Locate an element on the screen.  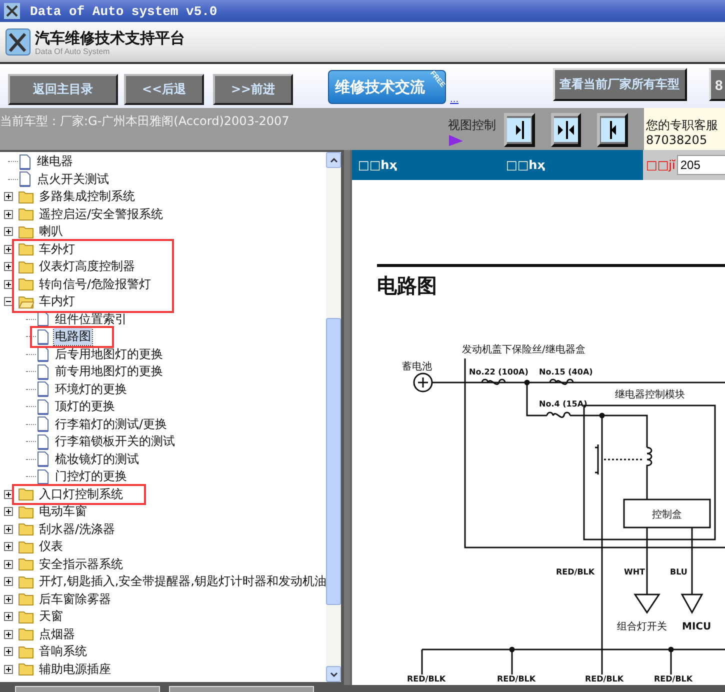
open-folder-icon is located at coordinates (26, 301).